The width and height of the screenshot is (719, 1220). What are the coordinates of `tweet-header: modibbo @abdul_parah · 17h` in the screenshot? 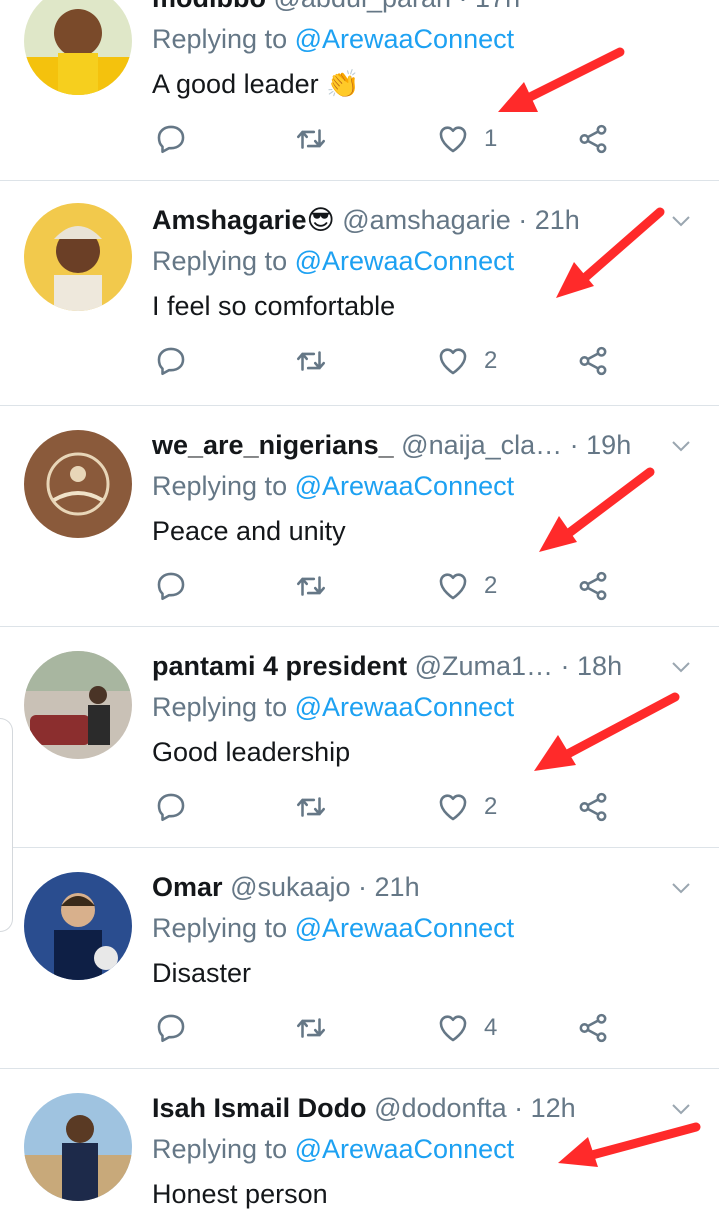 It's located at (405, 7).